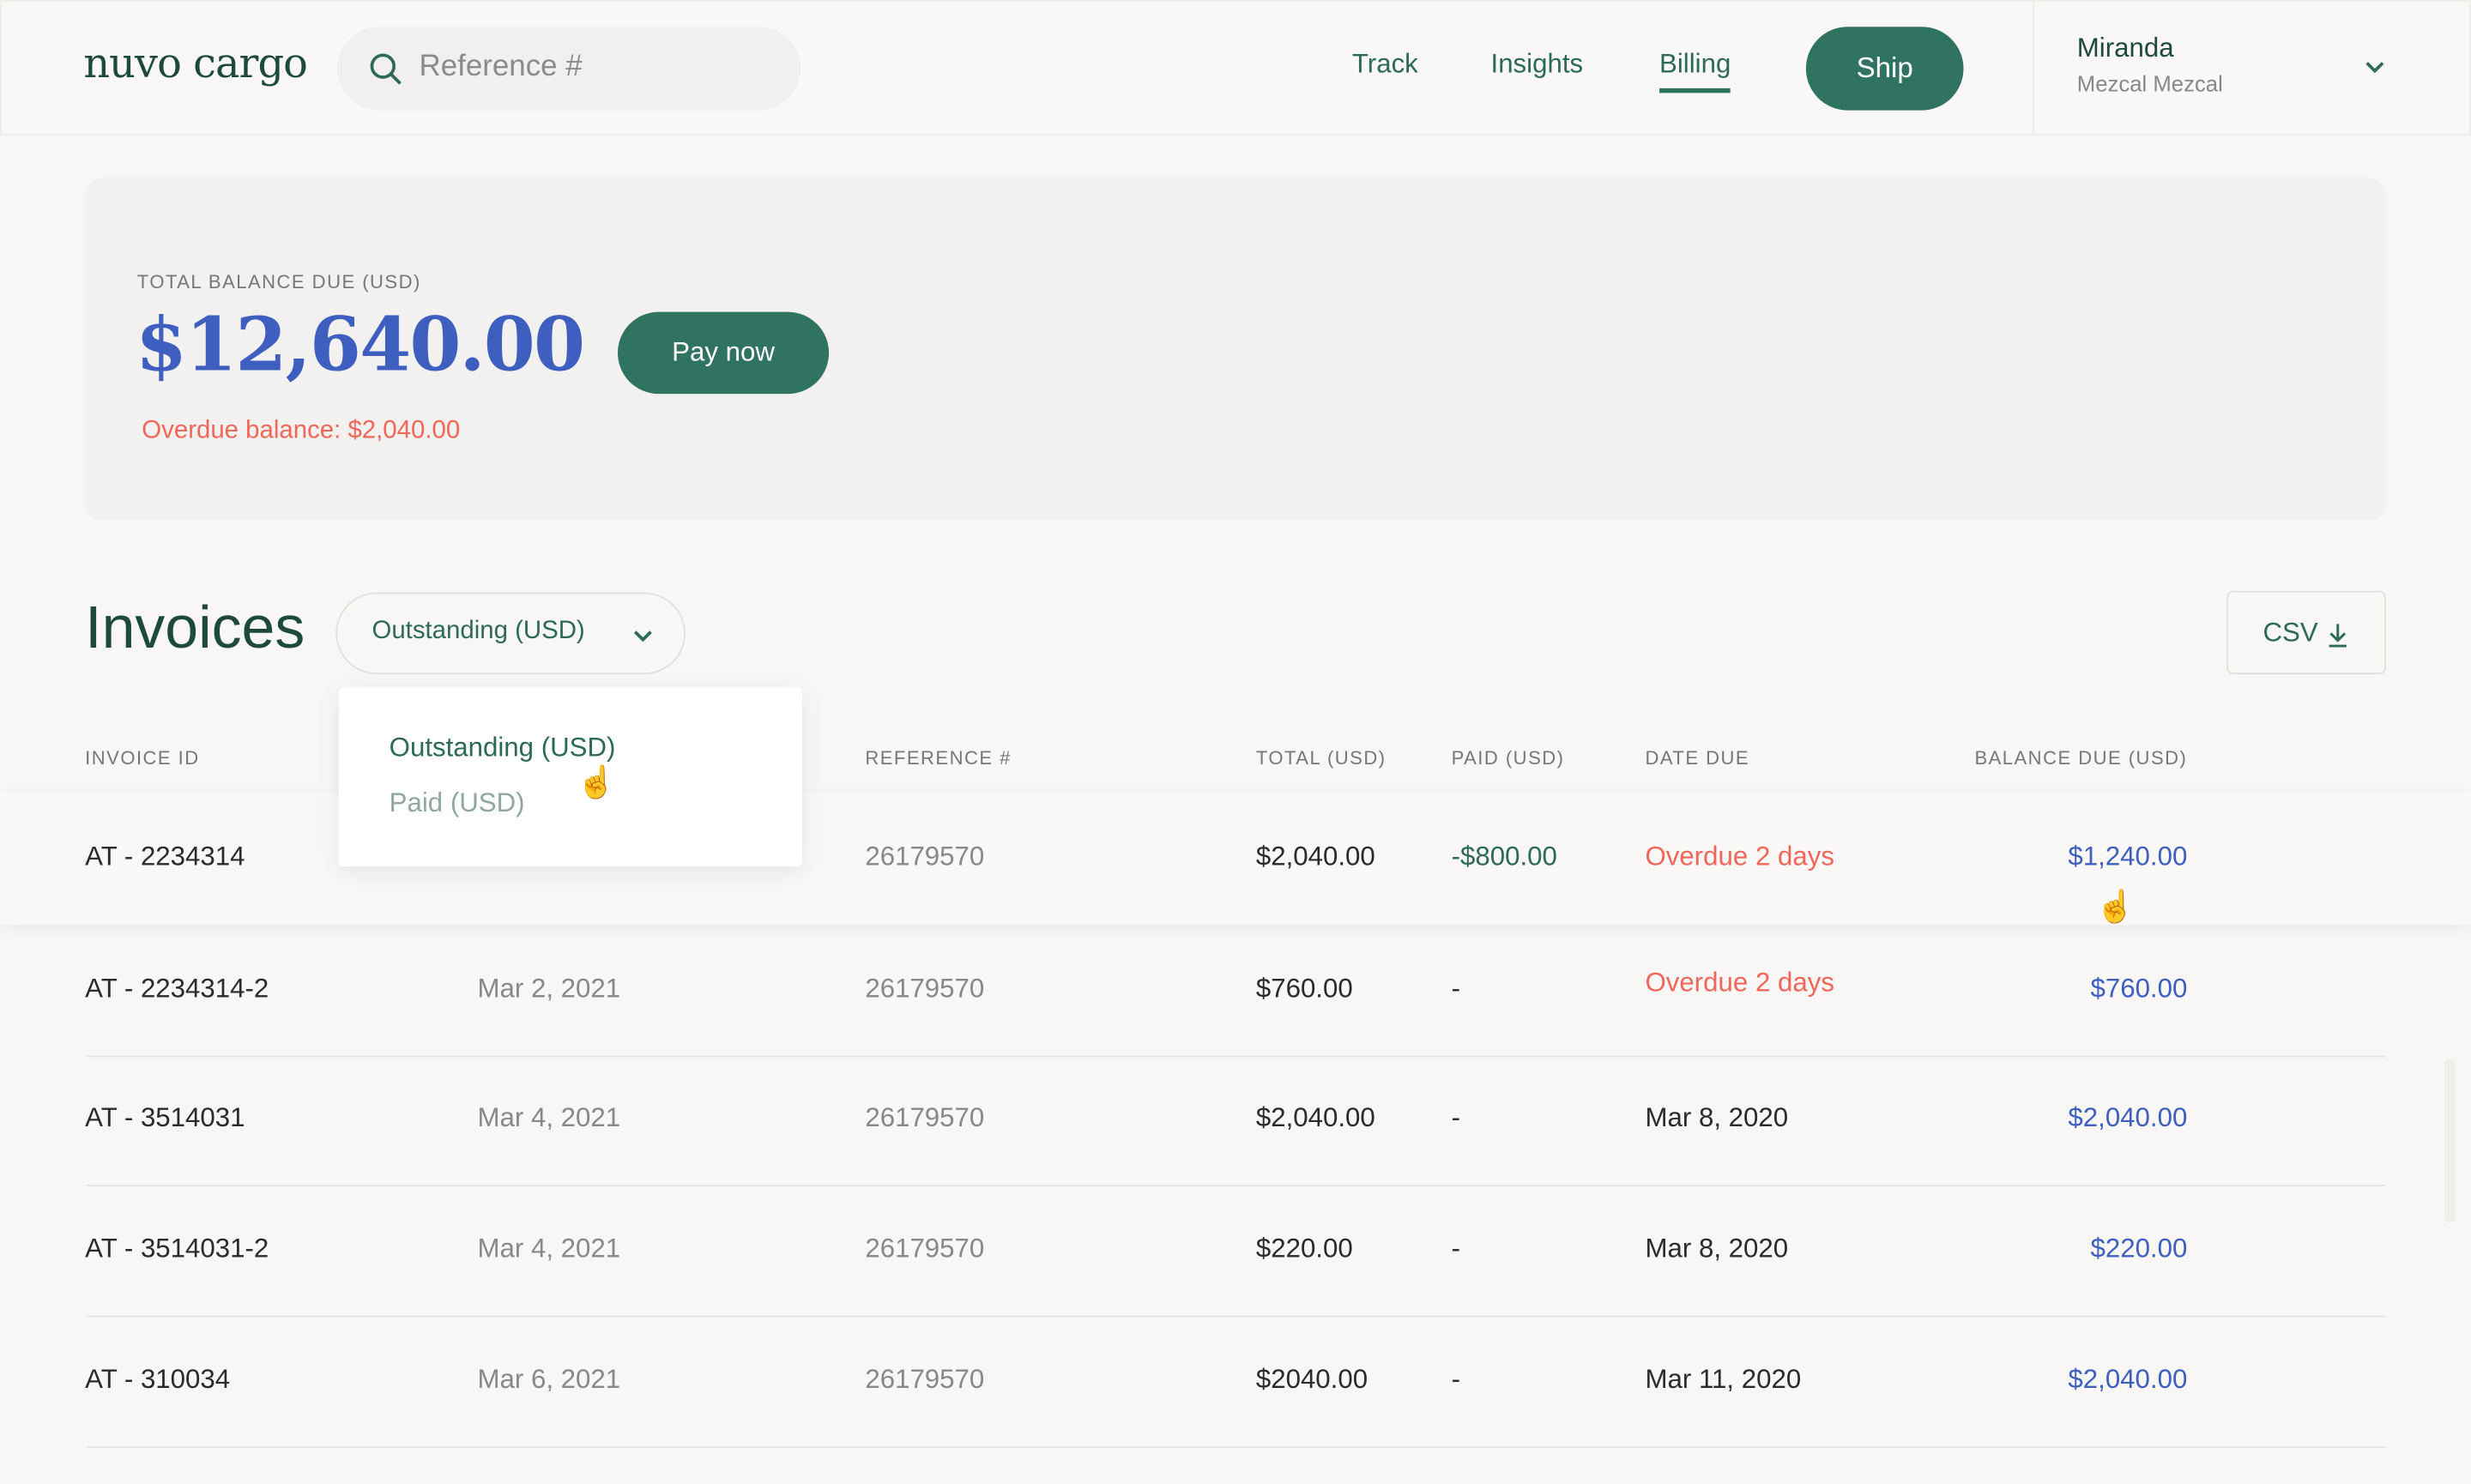  Describe the element at coordinates (503, 748) in the screenshot. I see `menu-item-outstanding: Outstanding (USD)` at that location.